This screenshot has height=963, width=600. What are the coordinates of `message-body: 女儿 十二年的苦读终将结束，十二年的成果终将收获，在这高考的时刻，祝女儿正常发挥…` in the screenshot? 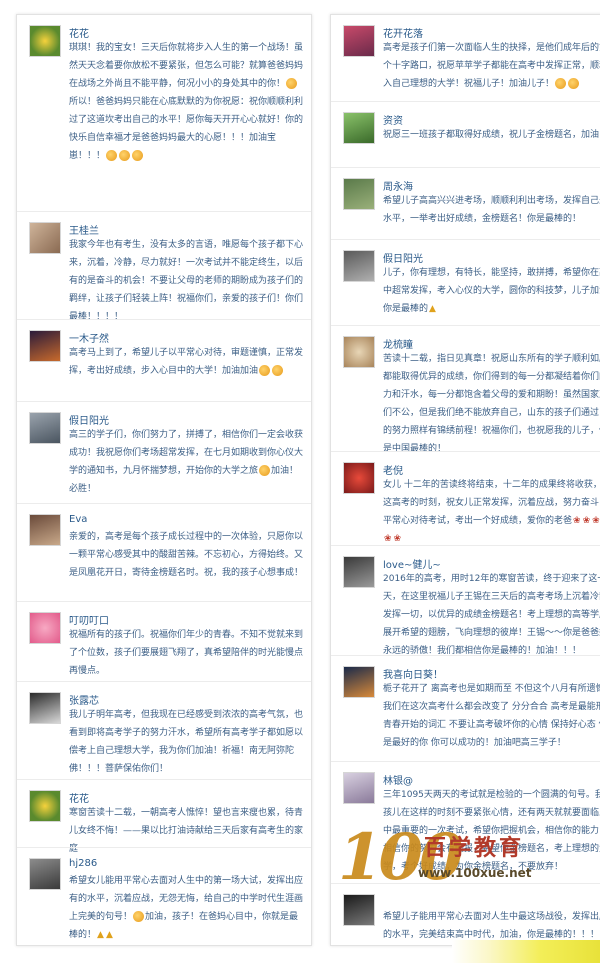 It's located at (491, 503).